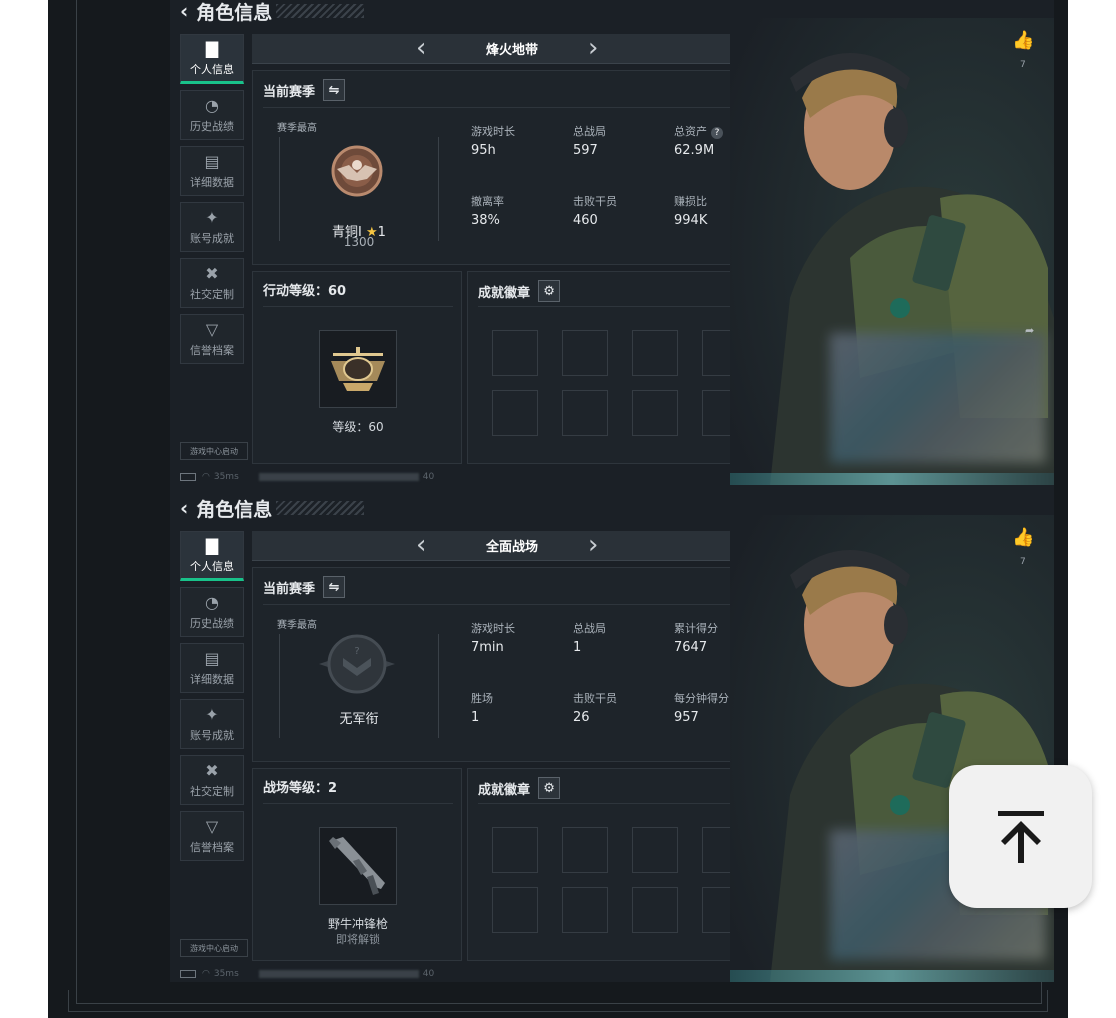 The height and width of the screenshot is (1018, 1116). Describe the element at coordinates (1020, 836) in the screenshot. I see `back-to-top-button` at that location.